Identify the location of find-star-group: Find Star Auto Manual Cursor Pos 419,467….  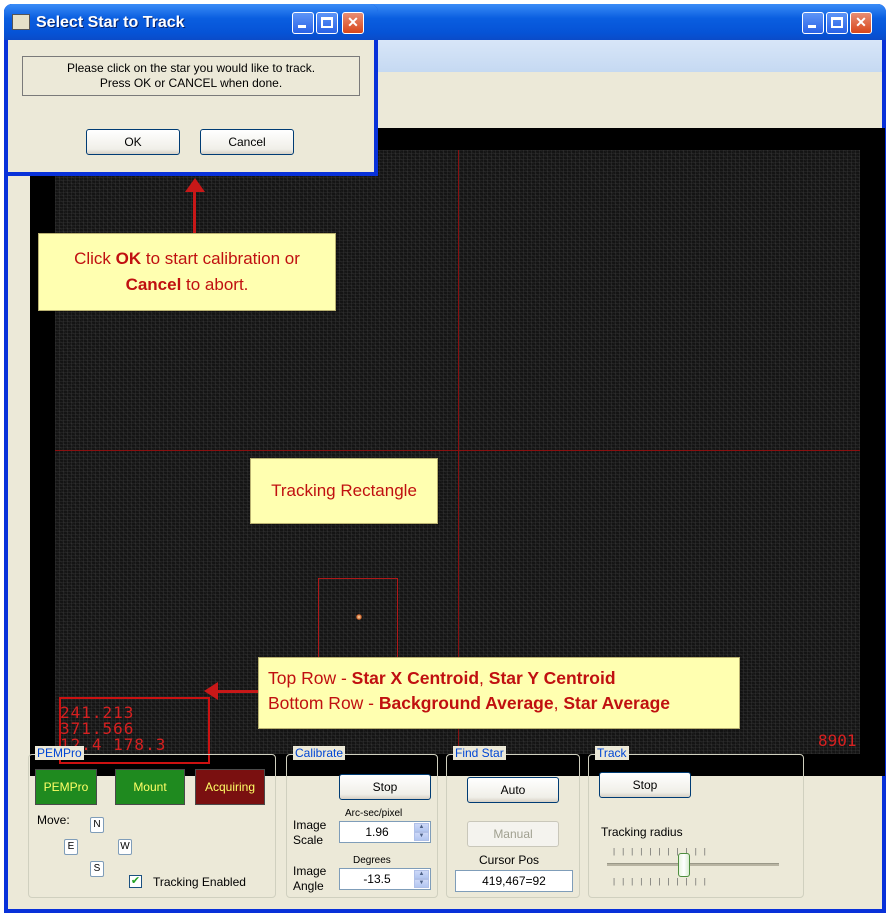
(513, 822).